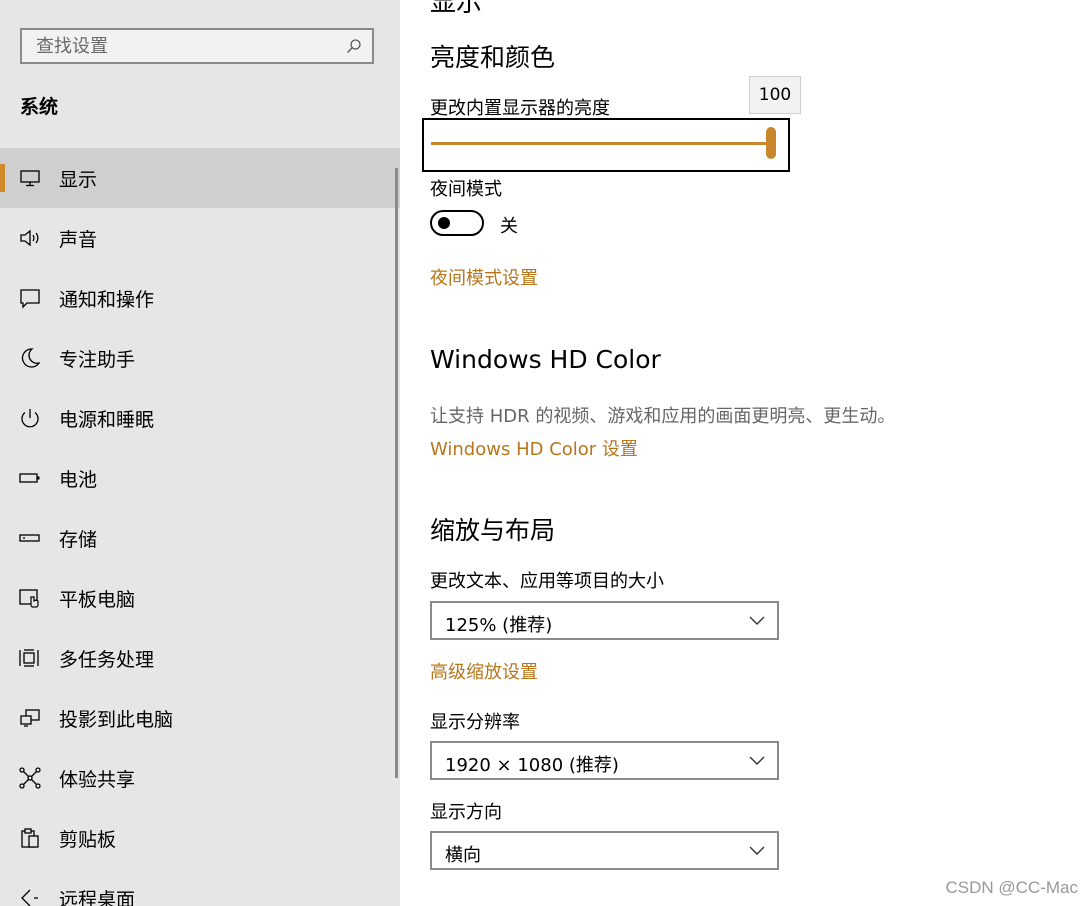 This screenshot has width=1092, height=906. What do you see at coordinates (200, 658) in the screenshot?
I see `sidebar-item-multitasking: 多任务处理` at bounding box center [200, 658].